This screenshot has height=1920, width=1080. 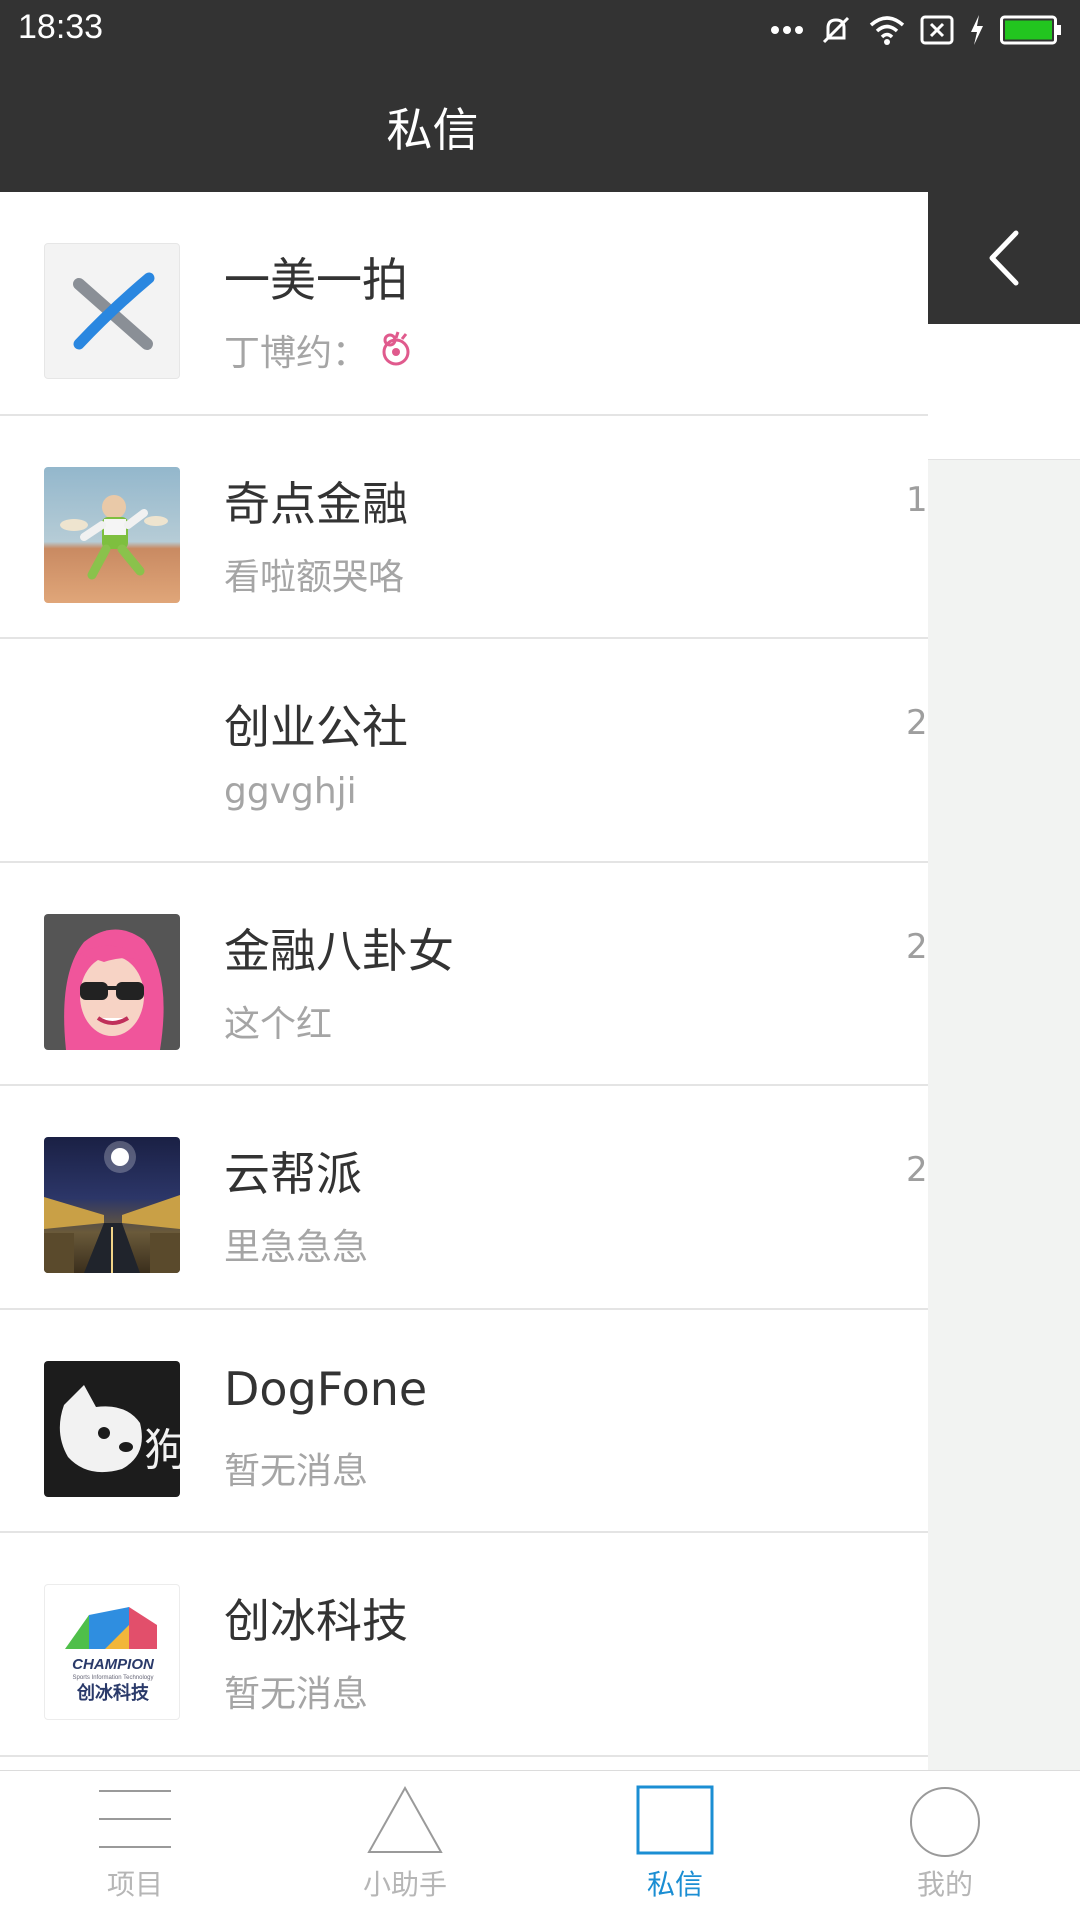 What do you see at coordinates (464, 304) in the screenshot?
I see `conversation-item: 一美一拍 丁博约：` at bounding box center [464, 304].